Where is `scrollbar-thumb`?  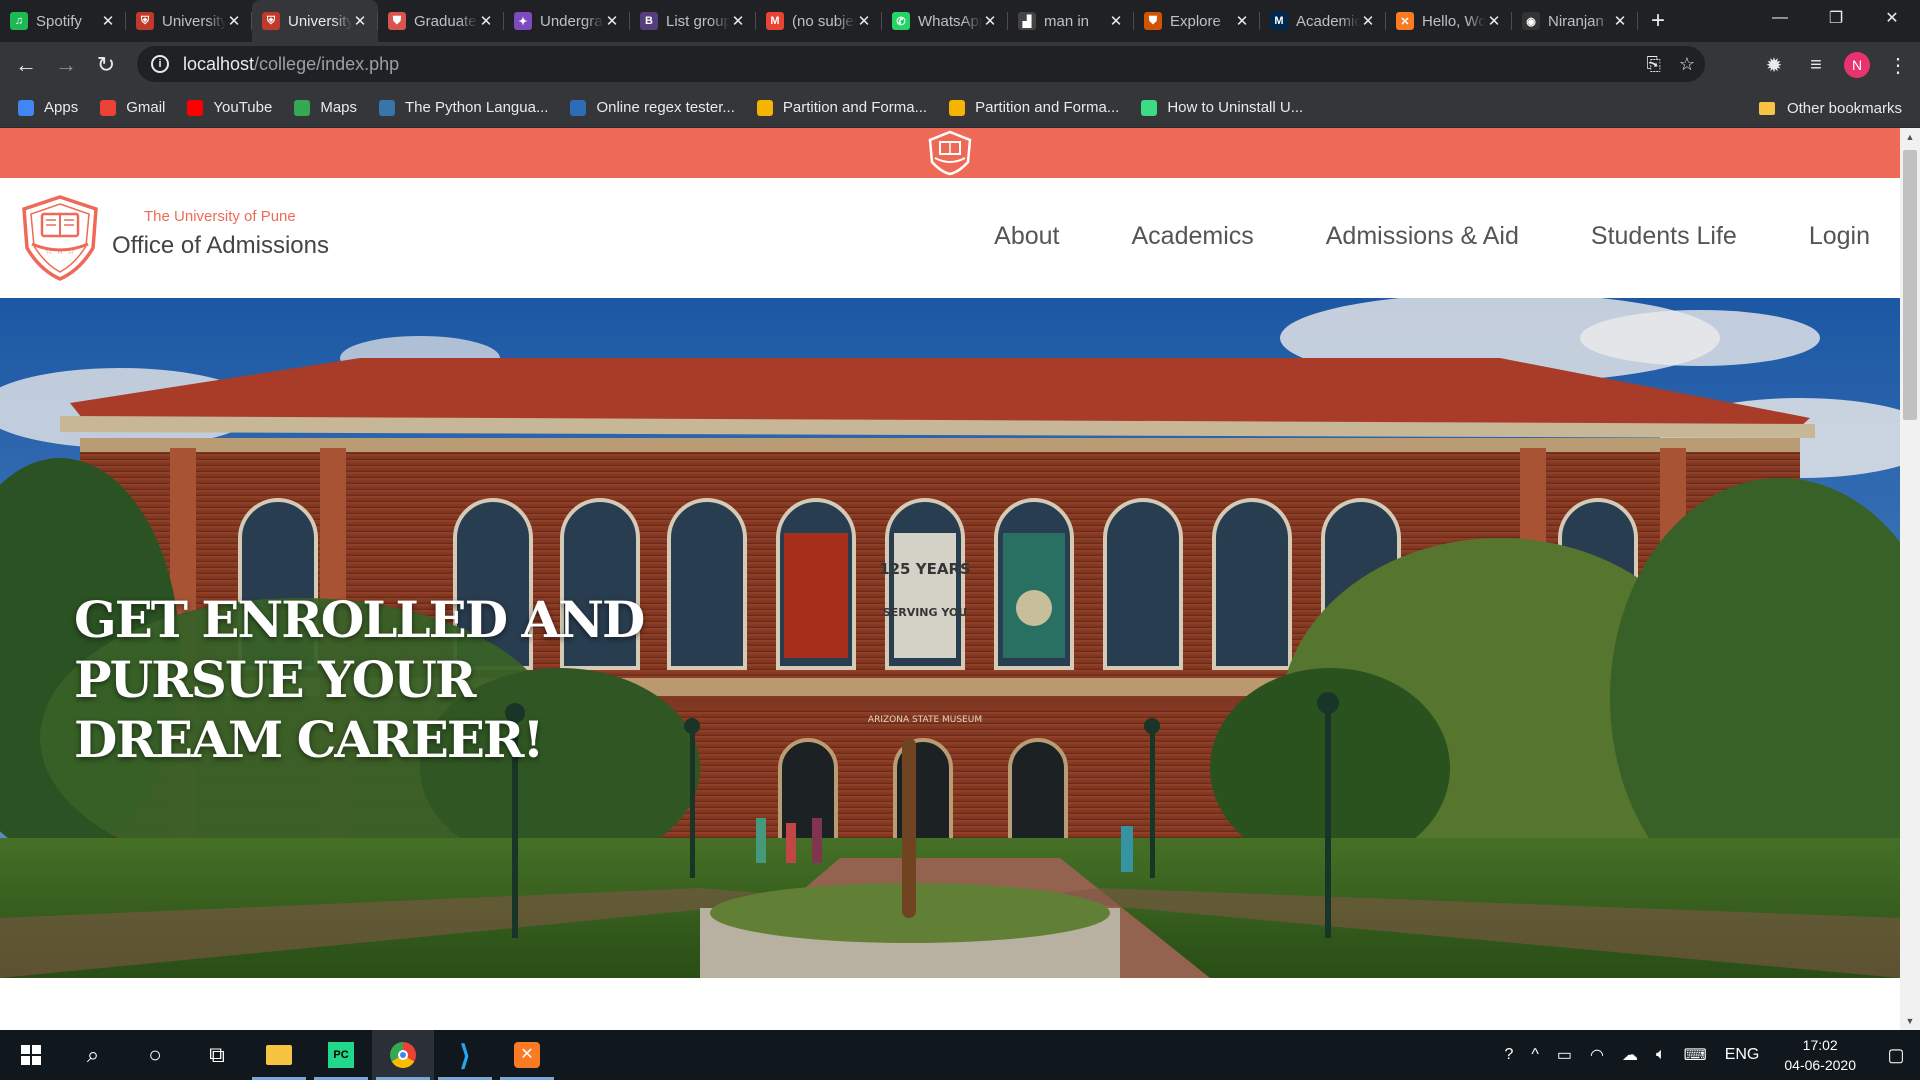
scrollbar-thumb is located at coordinates (1910, 285).